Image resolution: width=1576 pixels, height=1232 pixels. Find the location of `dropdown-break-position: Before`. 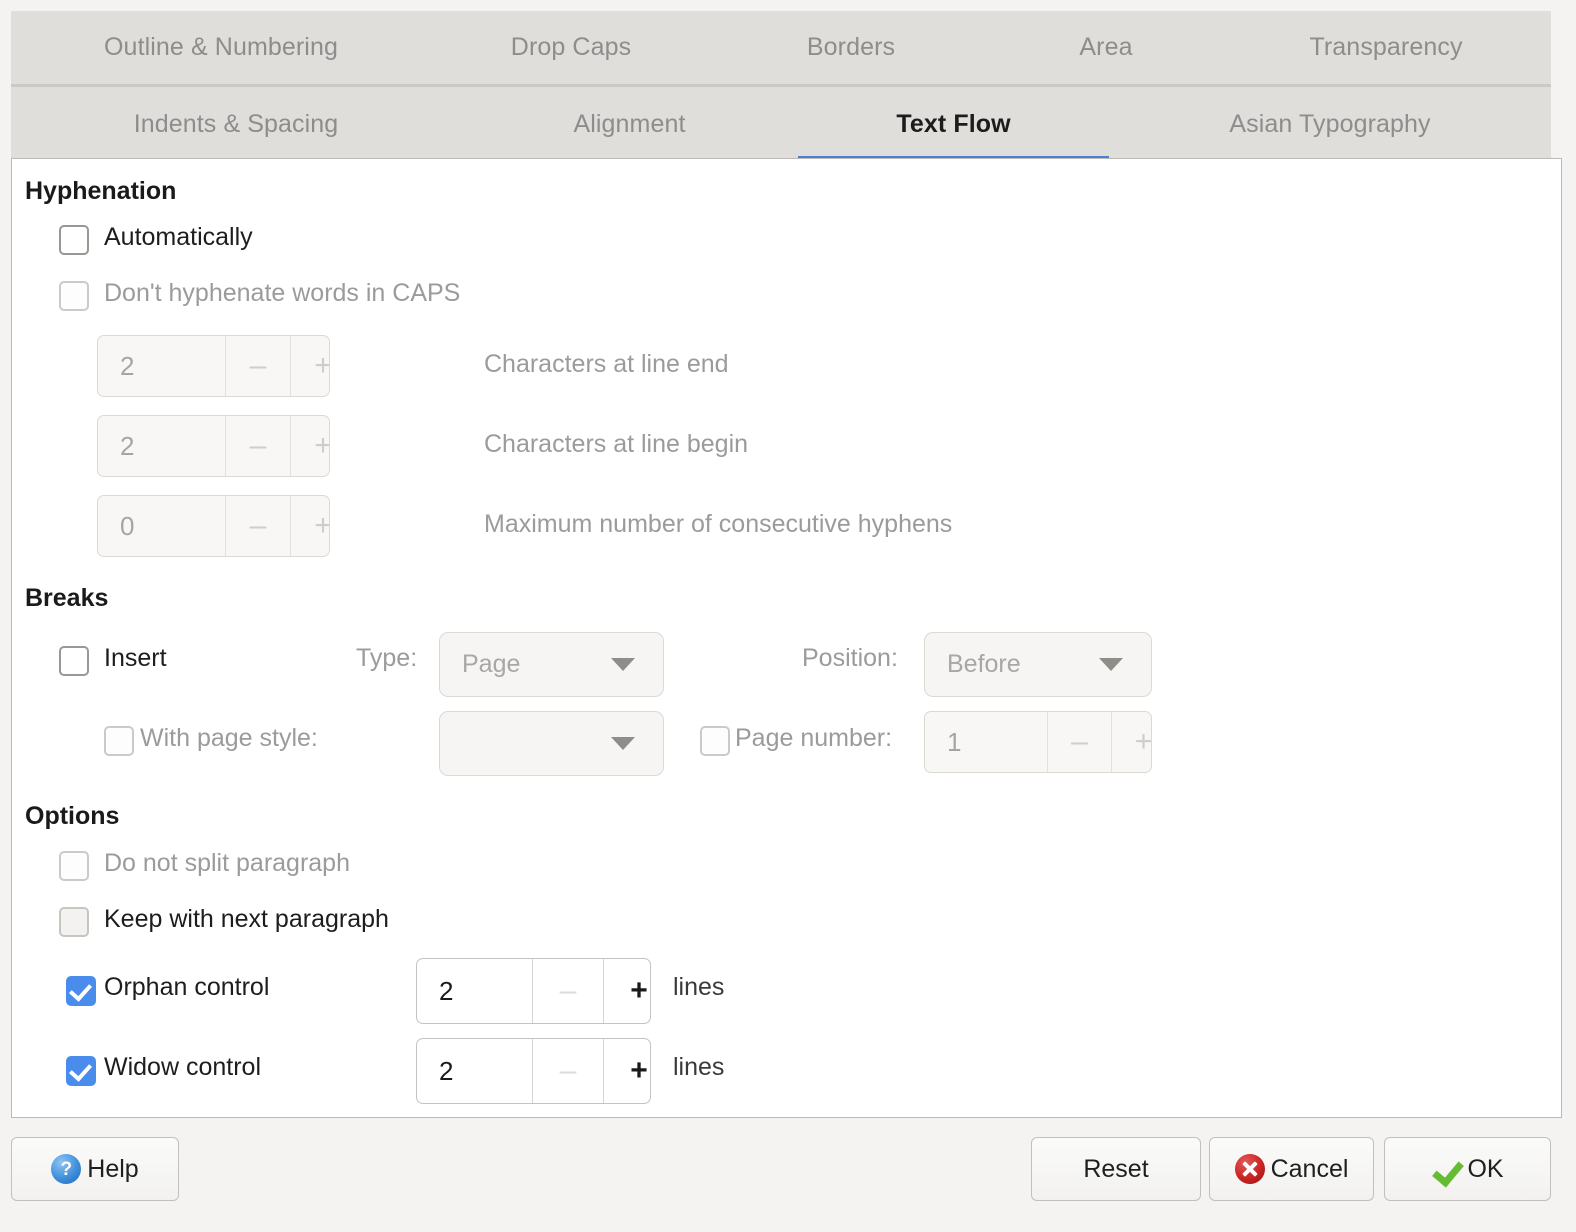

dropdown-break-position: Before is located at coordinates (1038, 664).